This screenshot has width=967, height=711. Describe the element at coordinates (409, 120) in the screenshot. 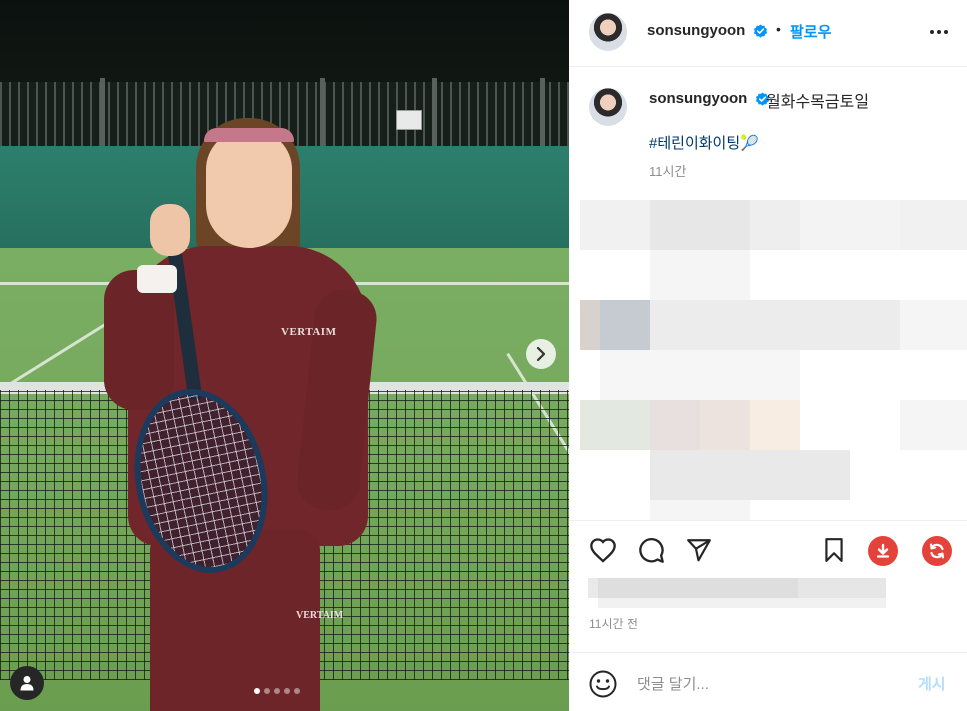

I see `photo-sign` at that location.